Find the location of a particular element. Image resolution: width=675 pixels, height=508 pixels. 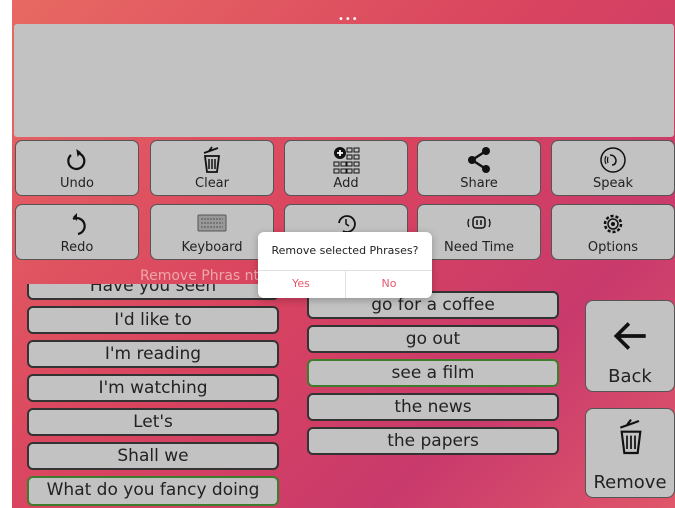

gear-icon is located at coordinates (613, 224).